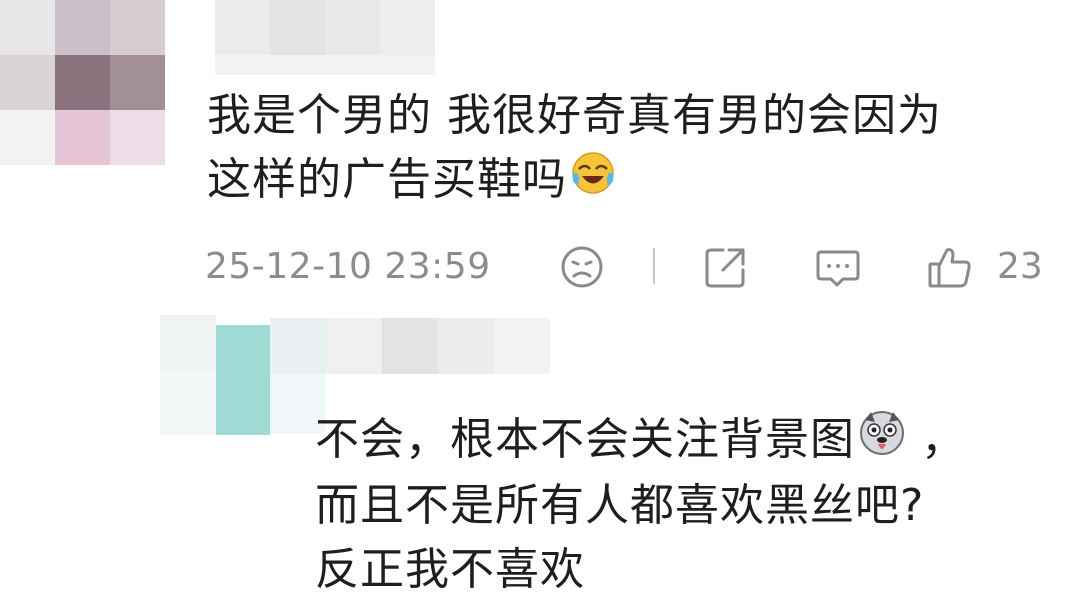 This screenshot has height=612, width=1080. I want to click on reply-text-line1-content: 不会，根本不会关注背景图, so click(585, 439).